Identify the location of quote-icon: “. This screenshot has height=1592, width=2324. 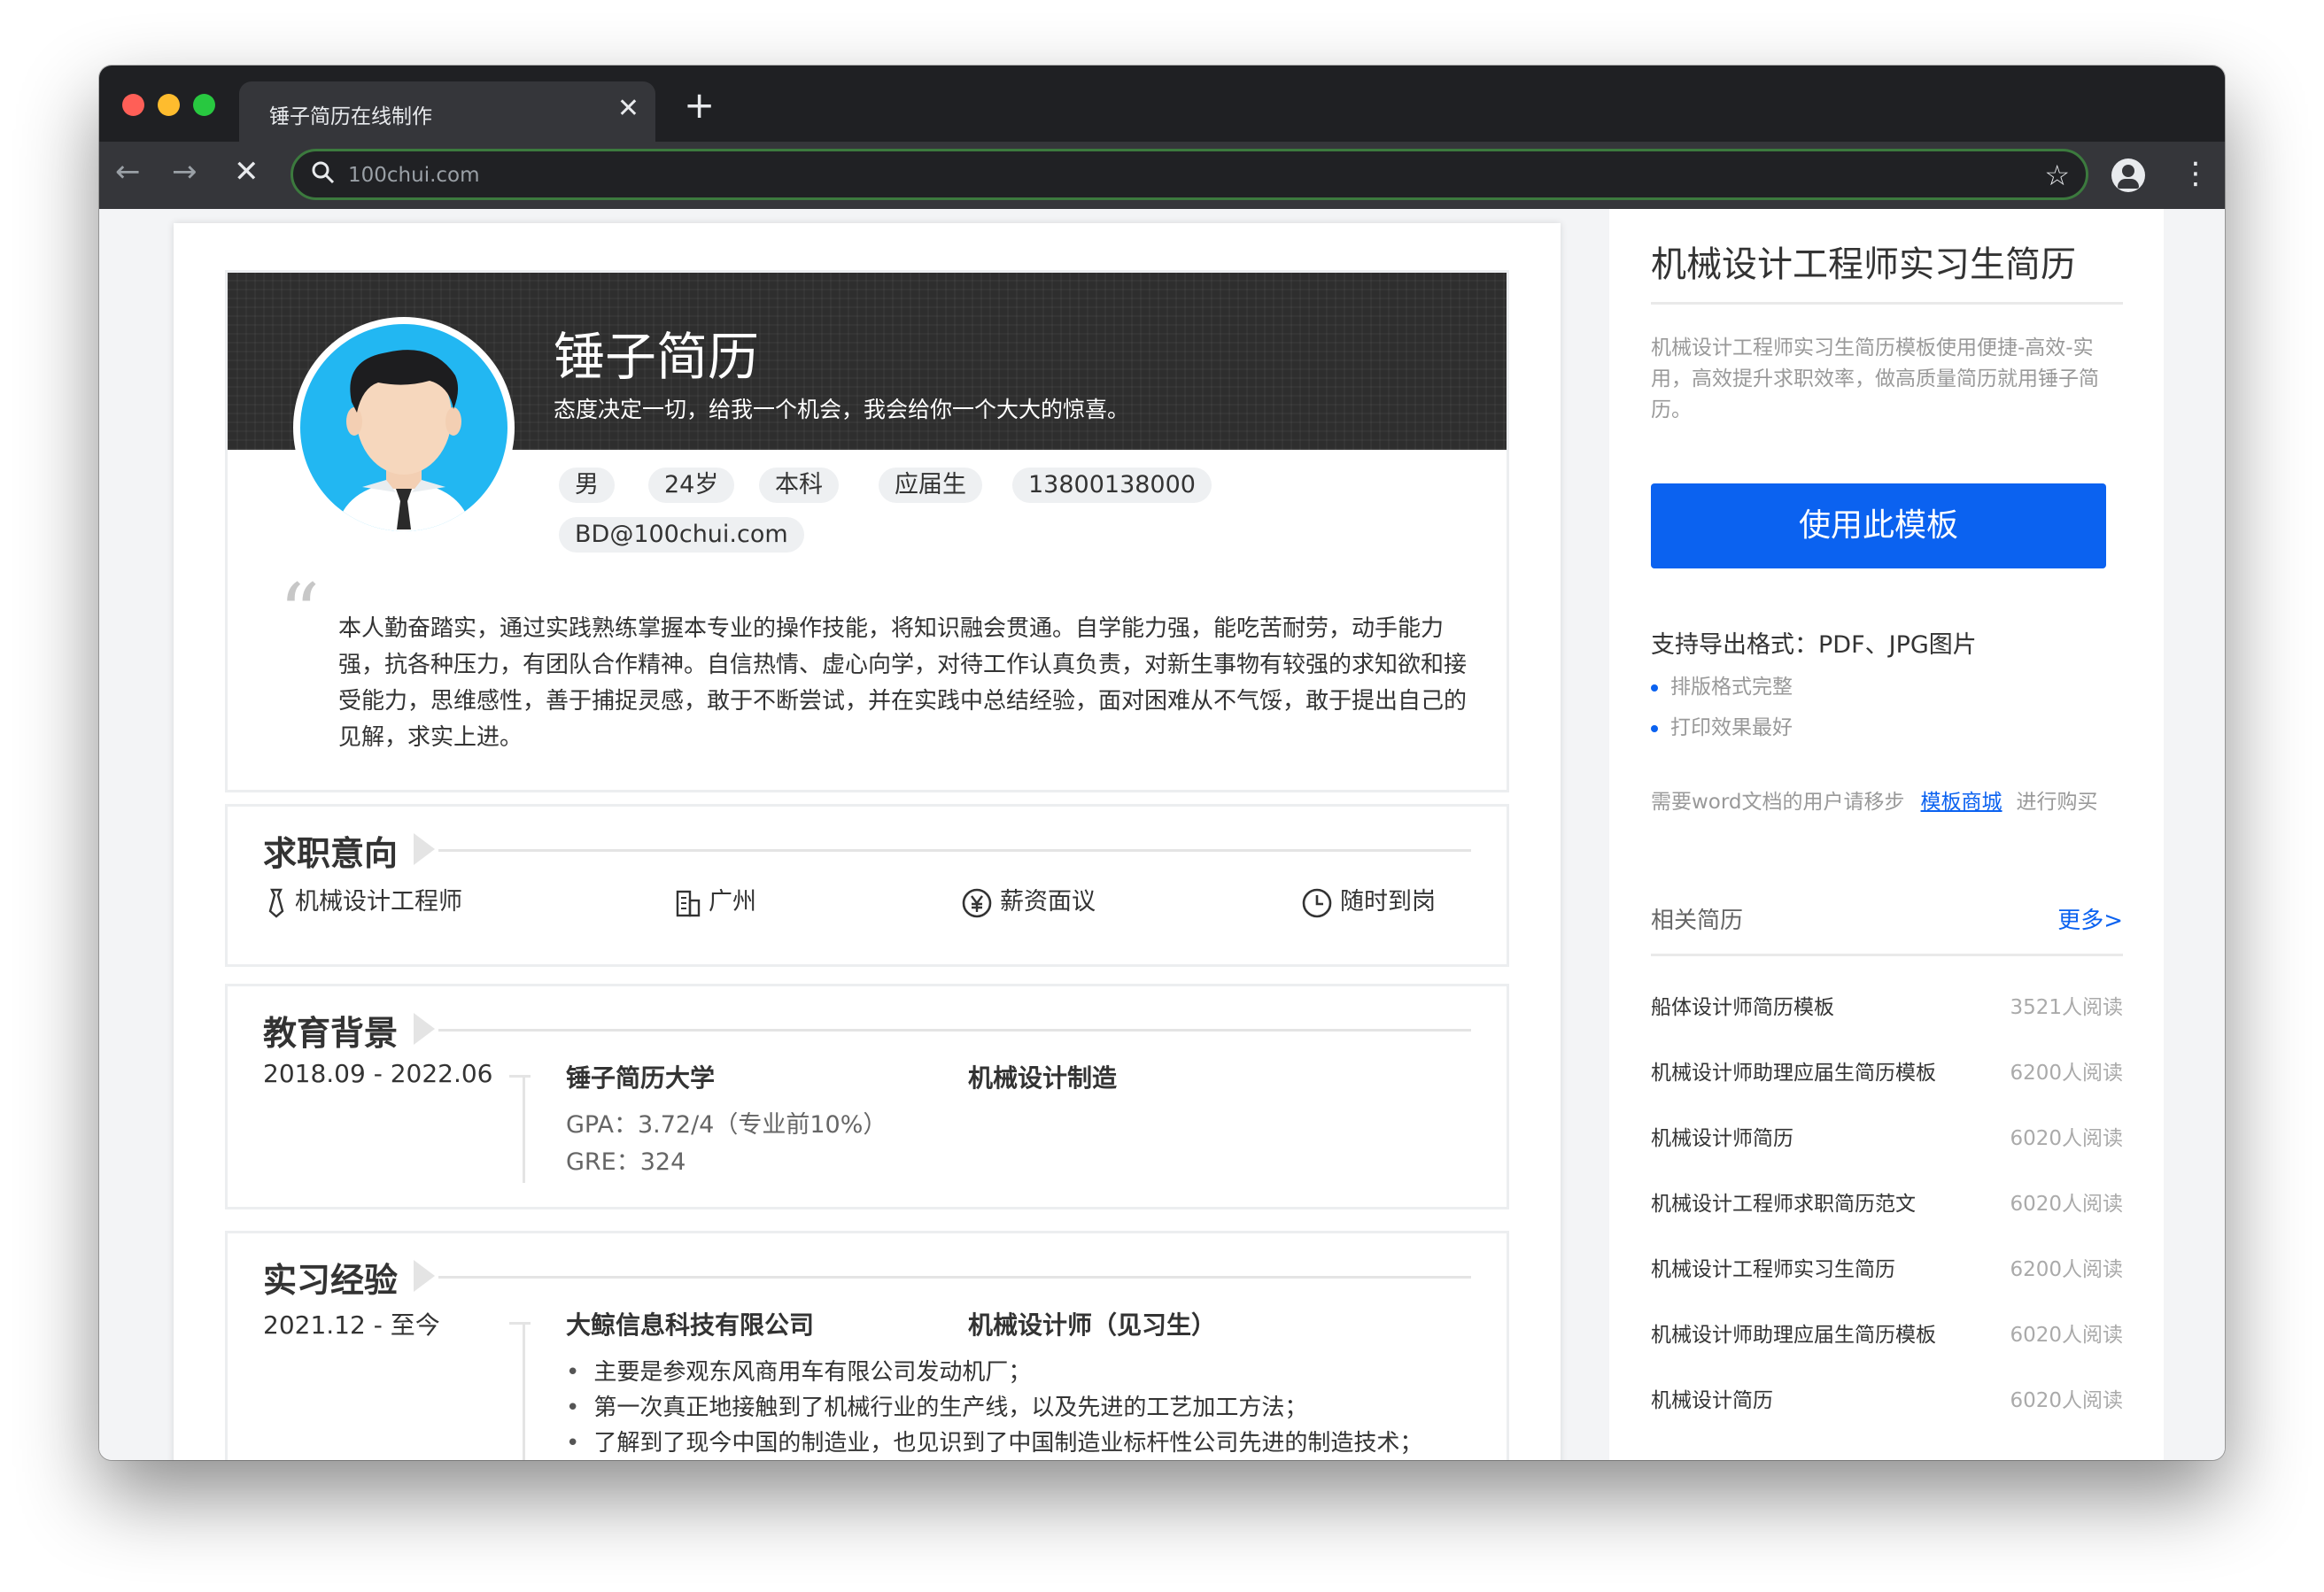
(300, 613).